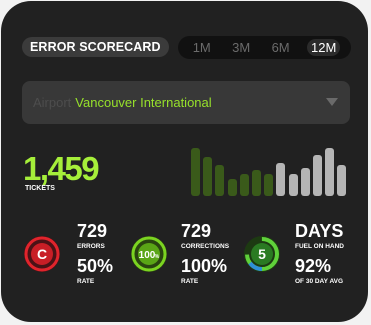 The image size is (371, 325). What do you see at coordinates (319, 246) in the screenshot?
I see `fuel-on-hand-label: FUEL ON HAND` at bounding box center [319, 246].